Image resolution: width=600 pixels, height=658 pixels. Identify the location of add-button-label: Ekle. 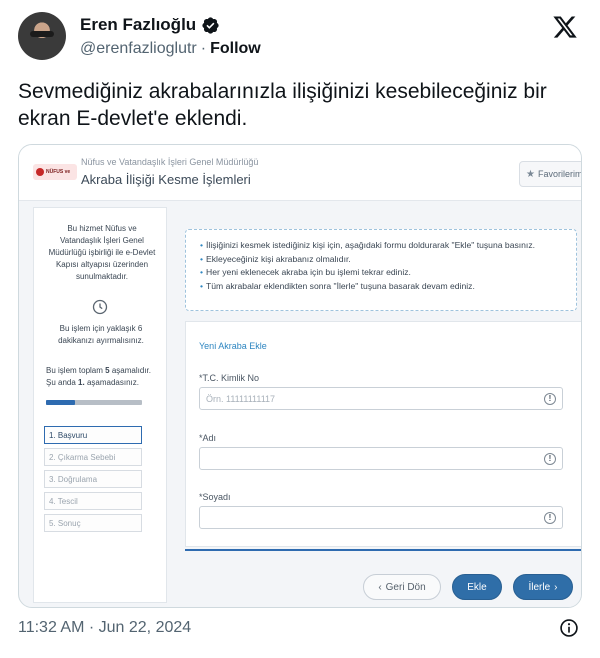
(477, 587).